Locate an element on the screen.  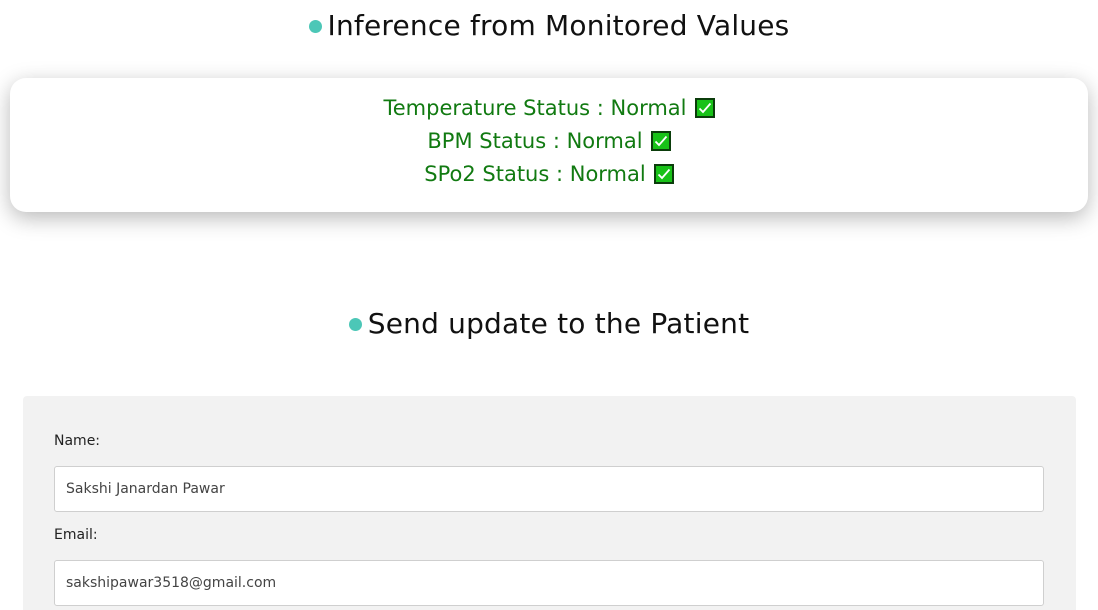
temperature-status: Temperature Status : Normal is located at coordinates (549, 108).